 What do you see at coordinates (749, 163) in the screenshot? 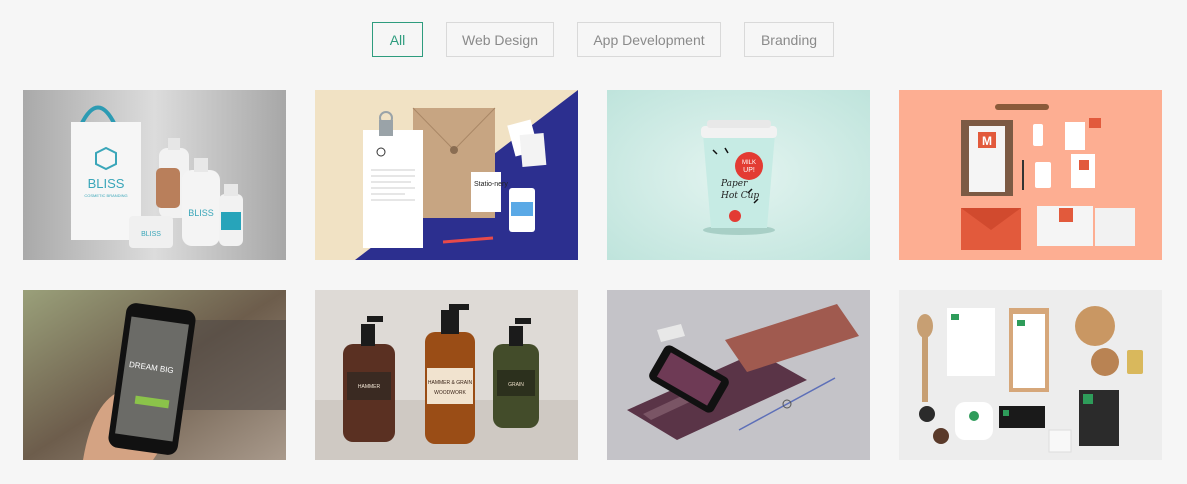
I see `cup-milk-text: MILK` at bounding box center [749, 163].